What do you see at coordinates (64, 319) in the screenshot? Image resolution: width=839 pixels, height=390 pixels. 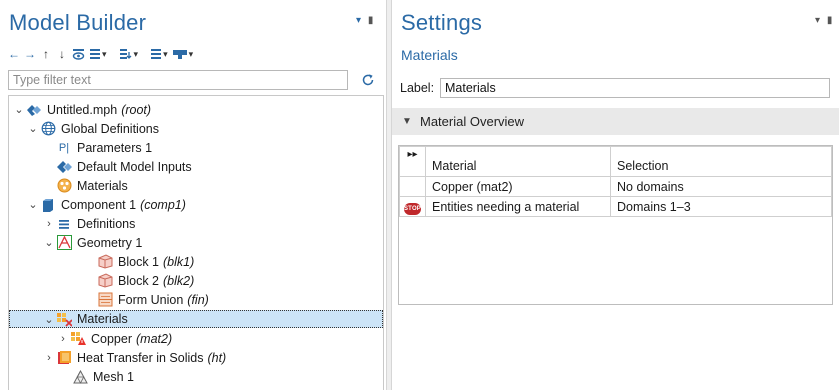 I see `materials-node-icon` at bounding box center [64, 319].